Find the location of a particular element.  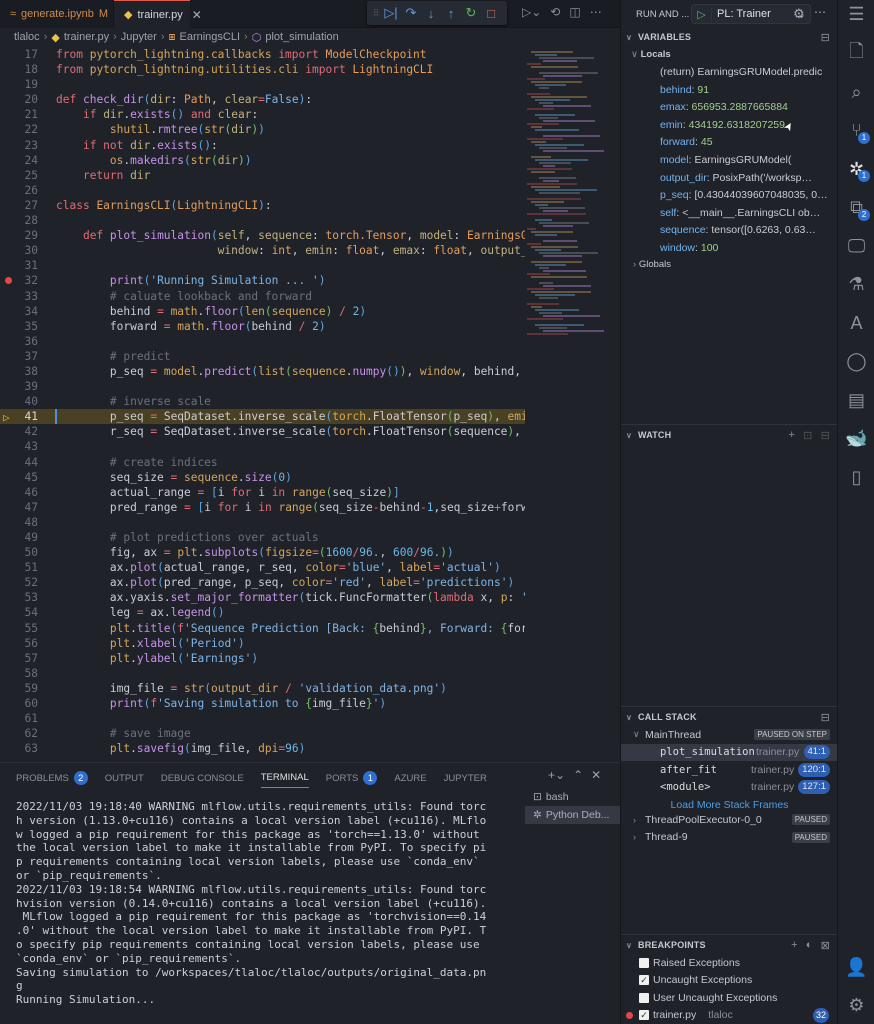

tab-problems: PROBLEMS 2 is located at coordinates (52, 778).